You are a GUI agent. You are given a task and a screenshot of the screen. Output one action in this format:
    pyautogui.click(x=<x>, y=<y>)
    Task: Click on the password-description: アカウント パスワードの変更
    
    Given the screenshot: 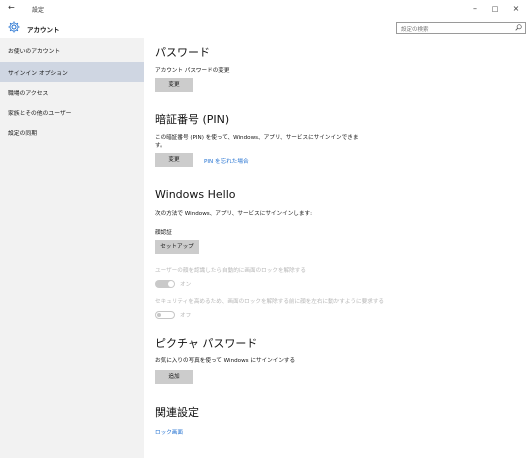 What is the action you would take?
    pyautogui.click(x=192, y=71)
    